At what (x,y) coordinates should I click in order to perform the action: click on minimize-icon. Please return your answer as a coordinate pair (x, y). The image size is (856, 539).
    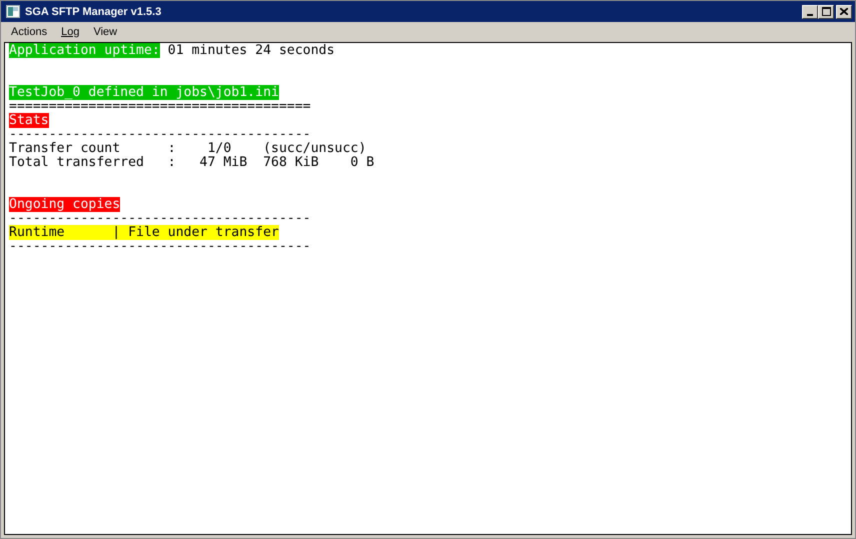
    Looking at the image, I should click on (810, 15).